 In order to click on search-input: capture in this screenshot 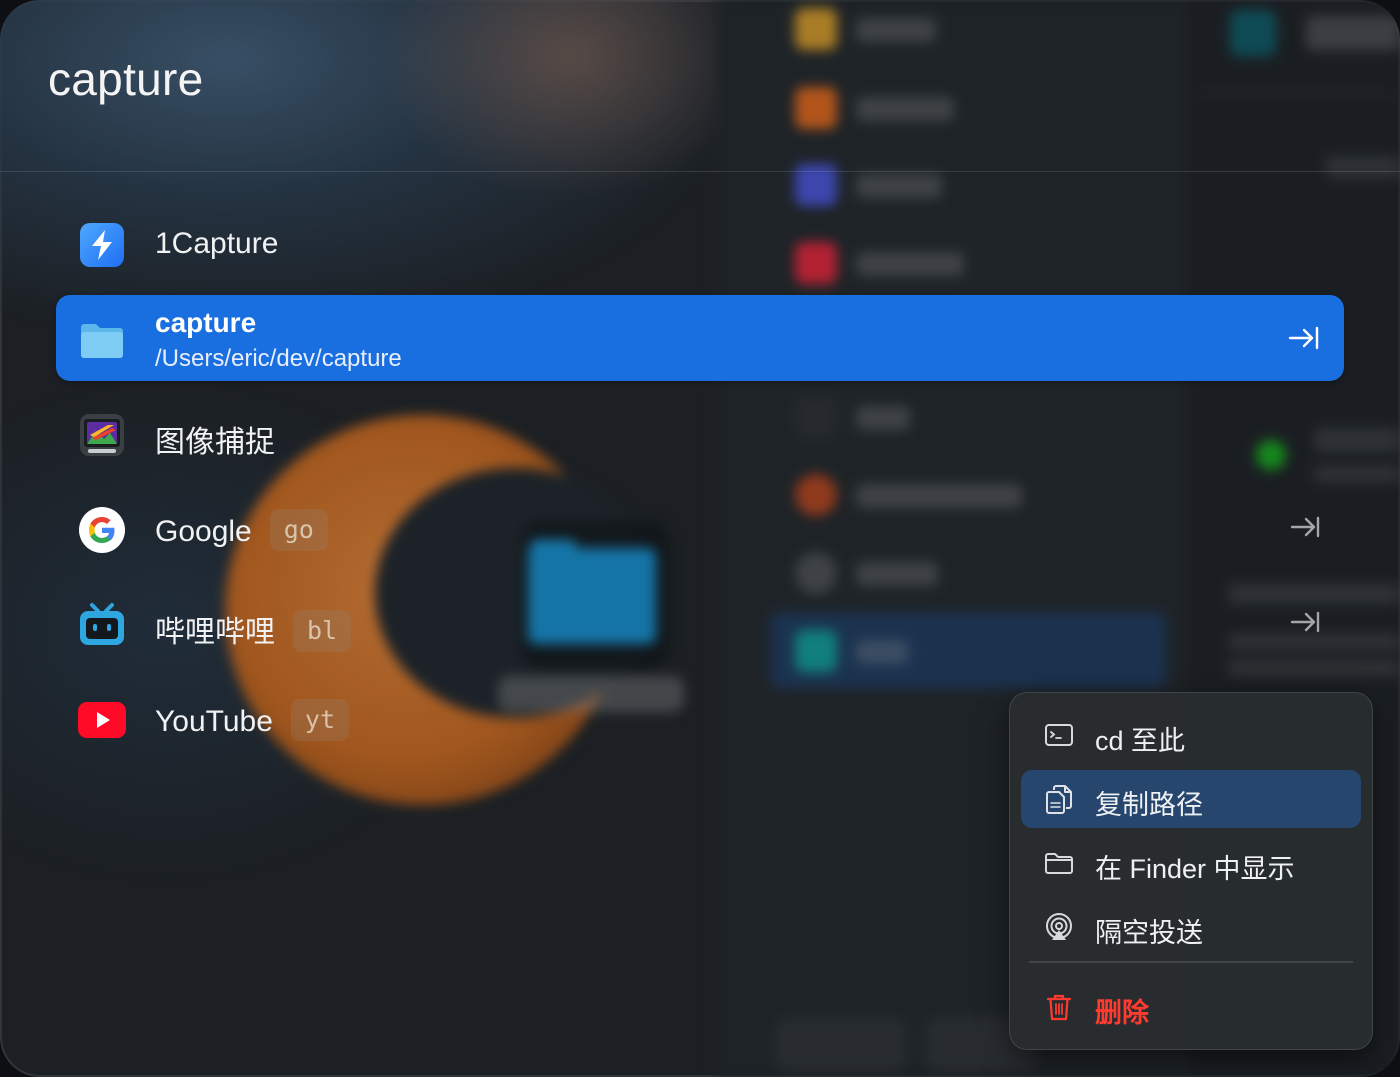, I will do `click(126, 79)`.